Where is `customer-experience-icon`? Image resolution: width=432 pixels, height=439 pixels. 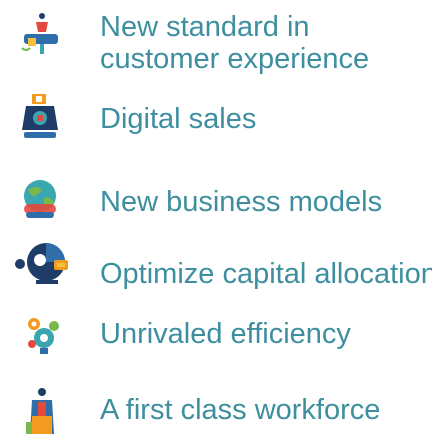 customer-experience-icon is located at coordinates (40, 33).